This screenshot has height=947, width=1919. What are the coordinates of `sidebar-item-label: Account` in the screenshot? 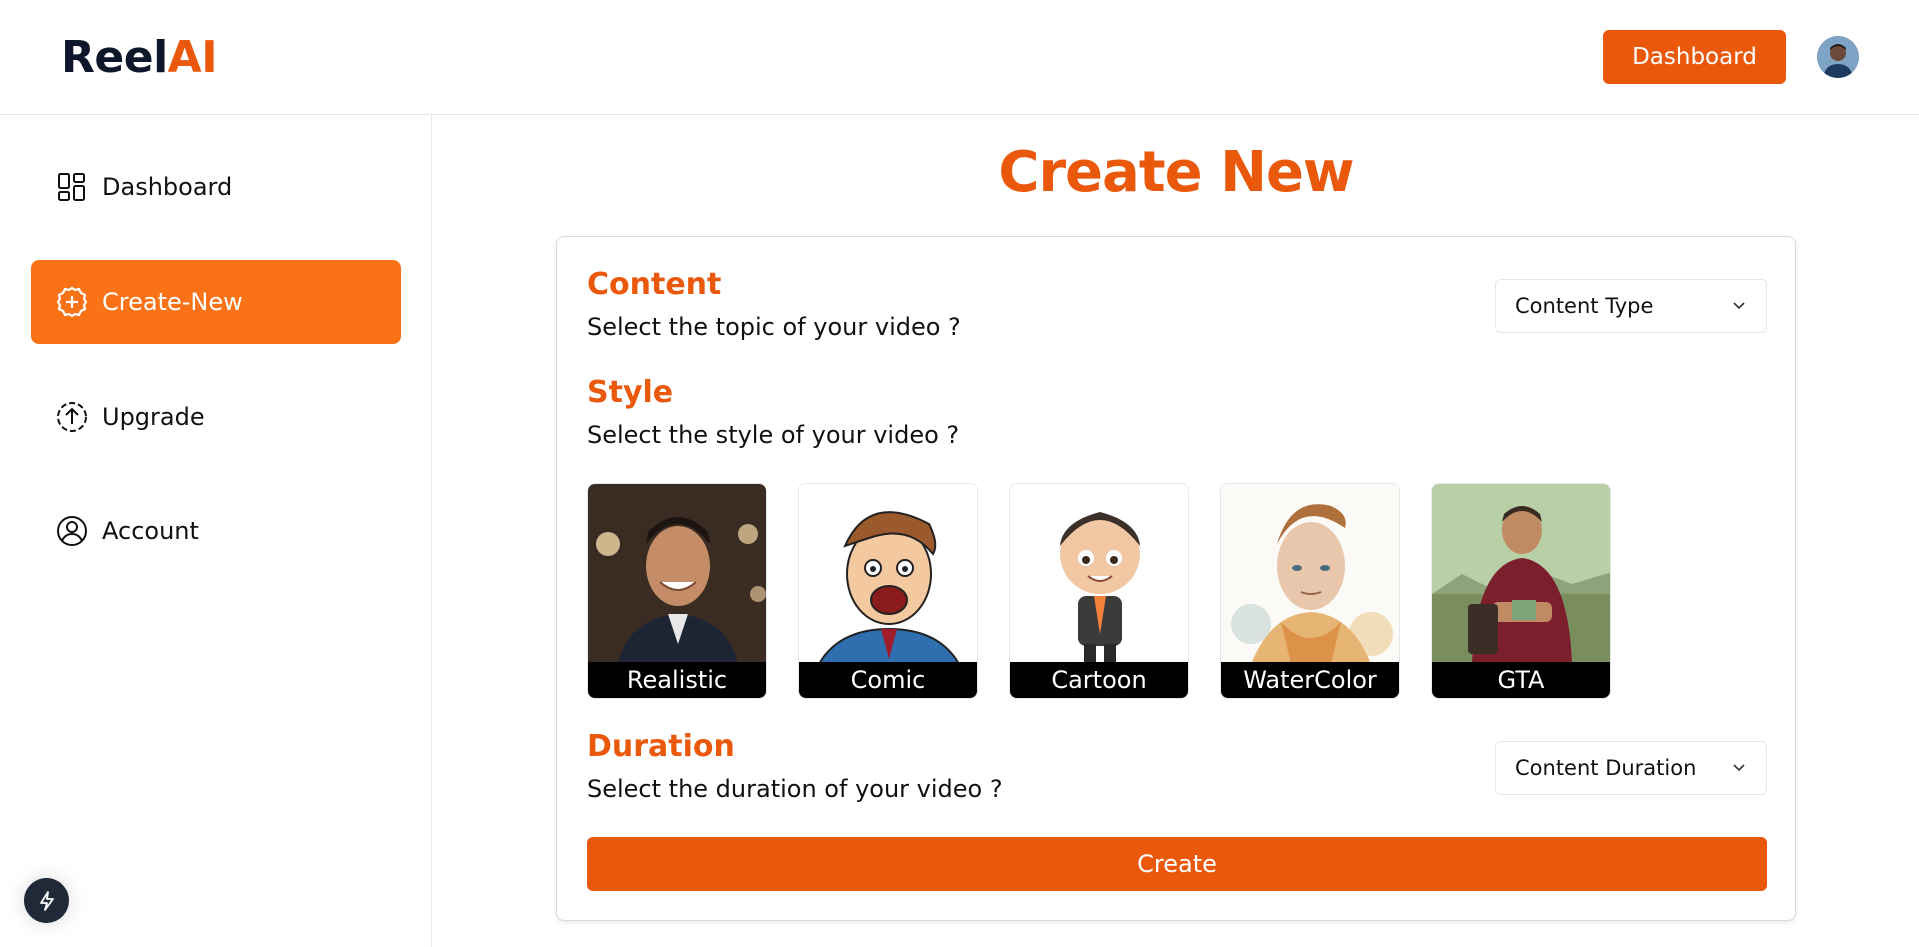 It's located at (150, 531).